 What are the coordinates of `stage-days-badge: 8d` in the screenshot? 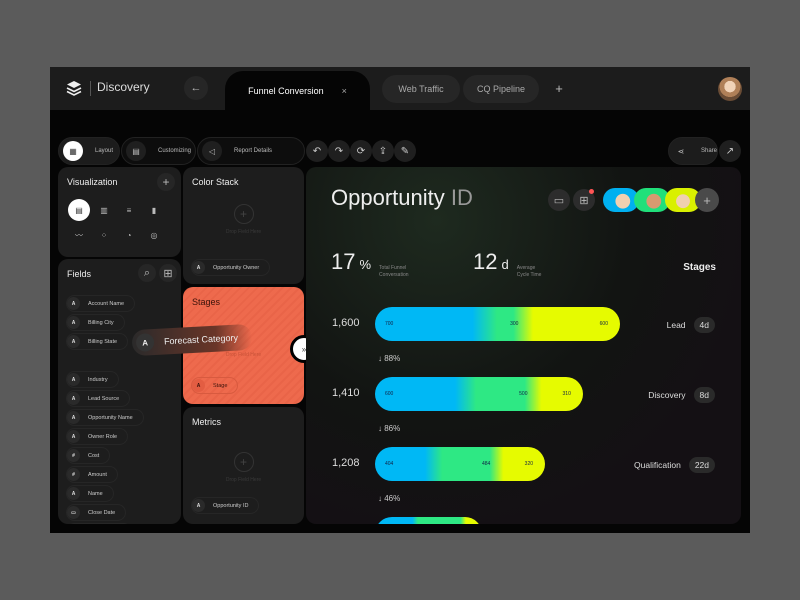 It's located at (704, 395).